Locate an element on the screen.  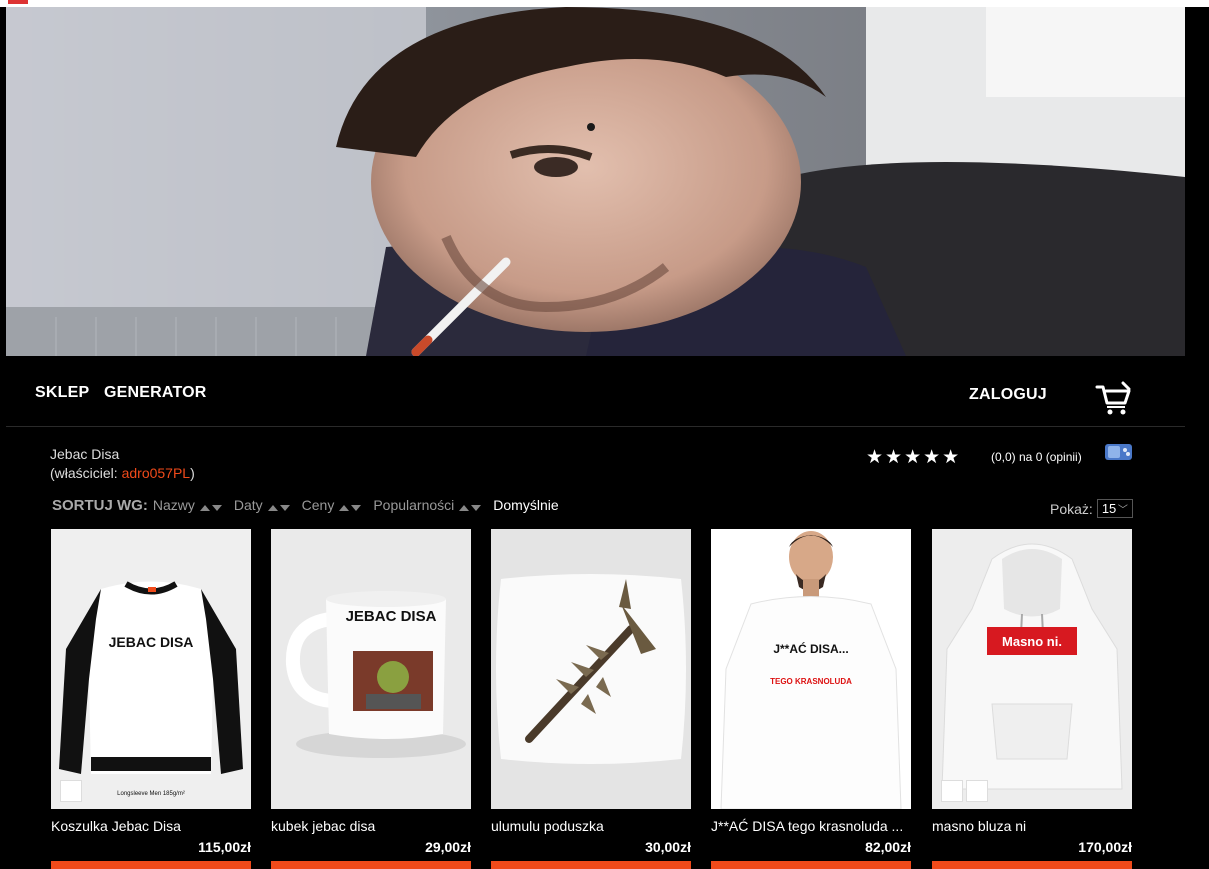
product-card: JEBAC DISA kubek jebac disa 29,00zł is located at coordinates (371, 699).